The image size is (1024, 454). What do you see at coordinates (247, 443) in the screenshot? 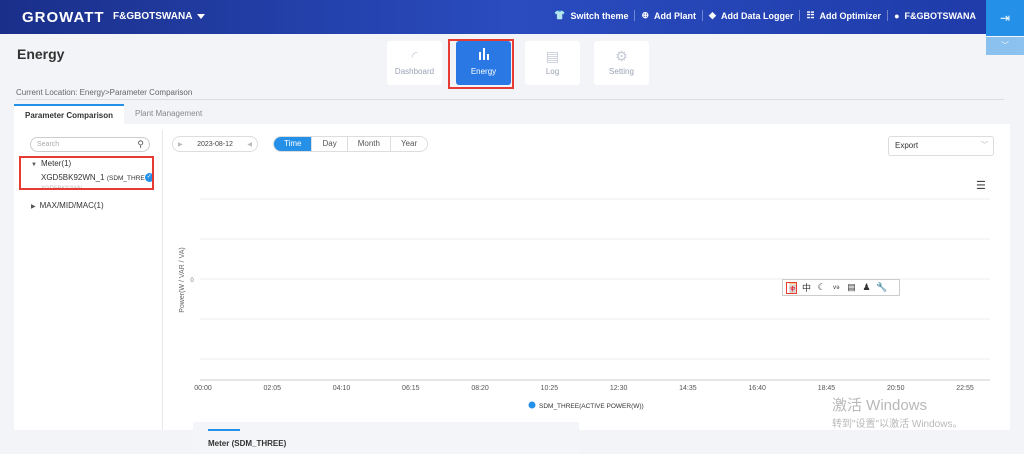
I see `meter-section-title: Meter (SDM_THREE)` at bounding box center [247, 443].